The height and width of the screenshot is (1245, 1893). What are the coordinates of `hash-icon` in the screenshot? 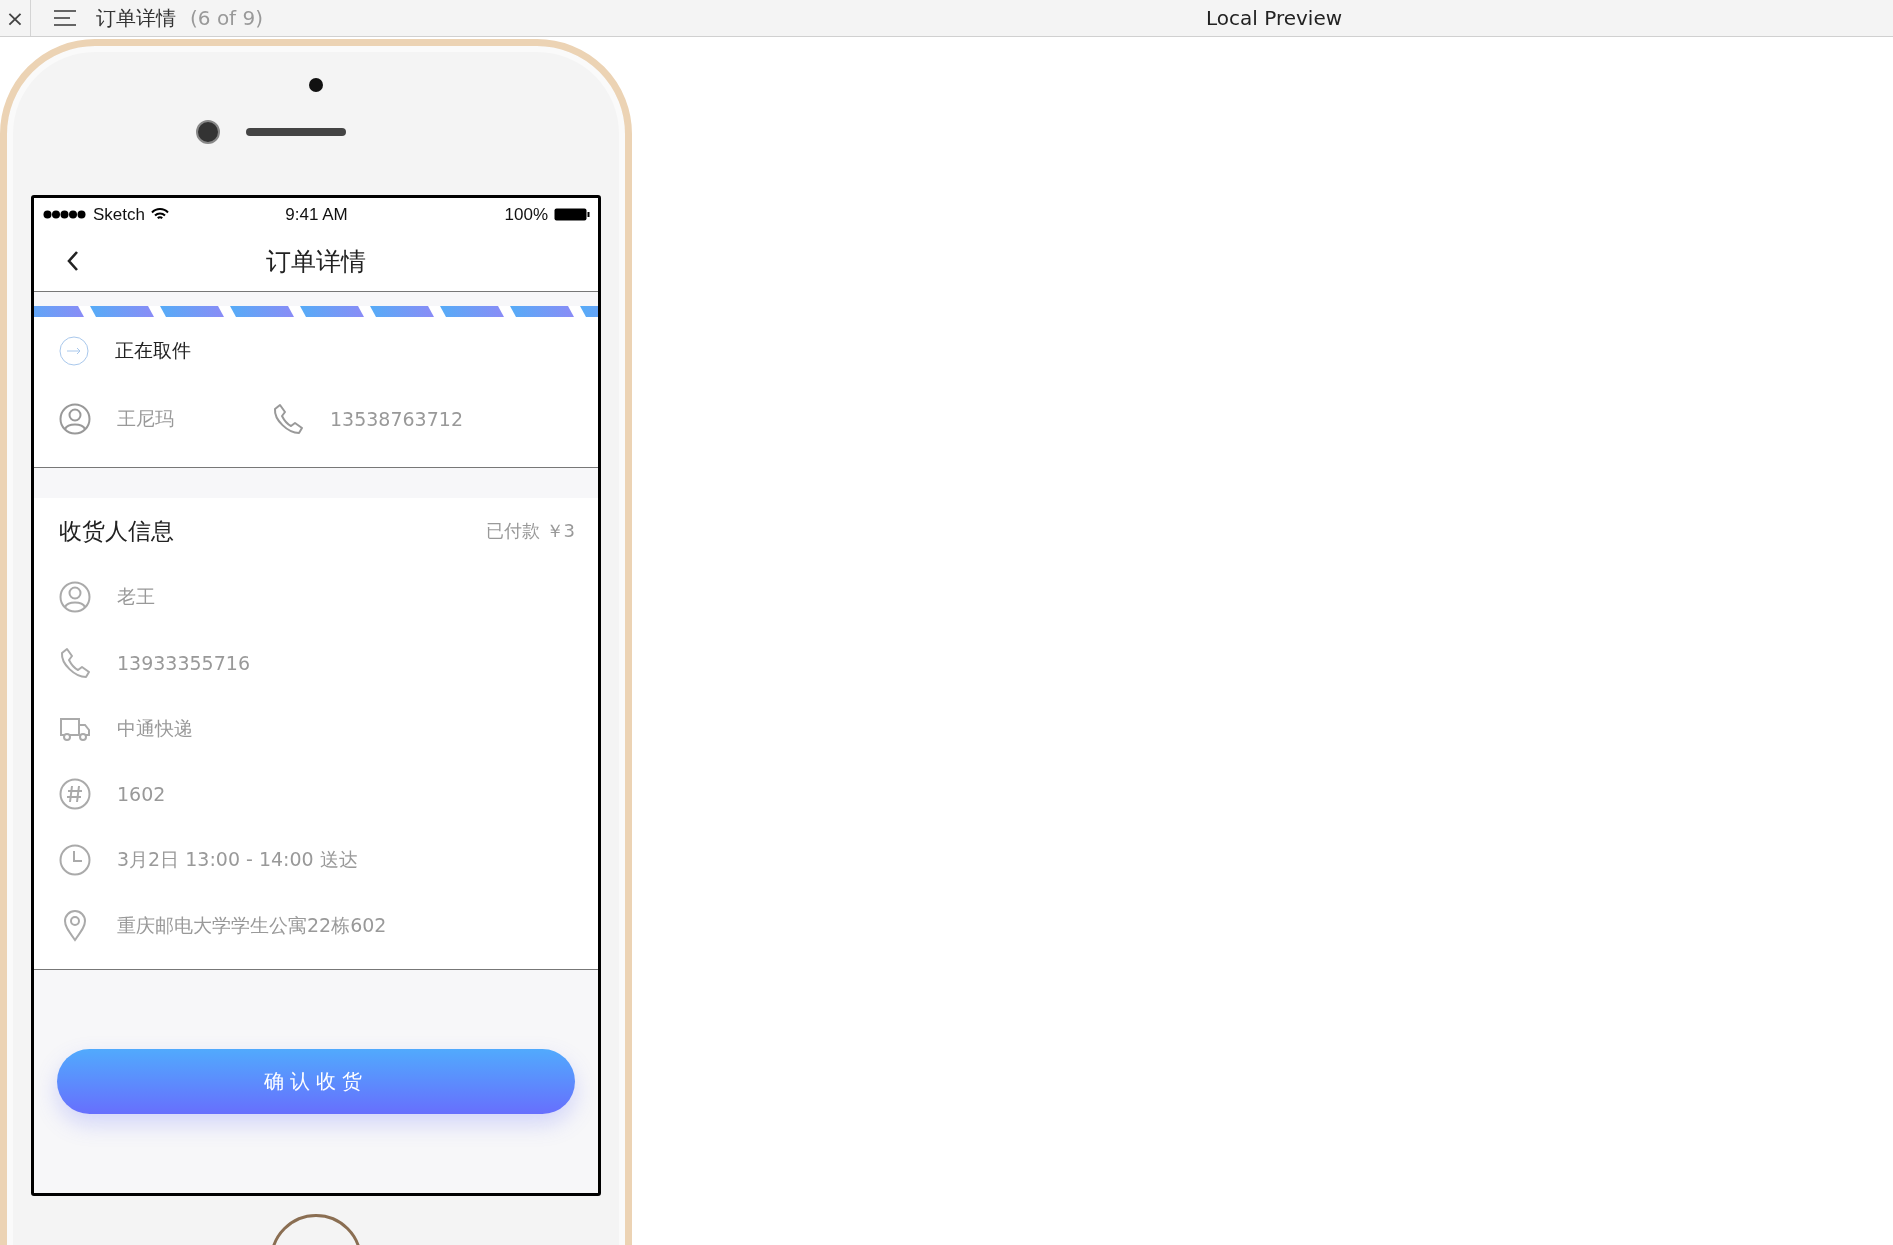 It's located at (75, 794).